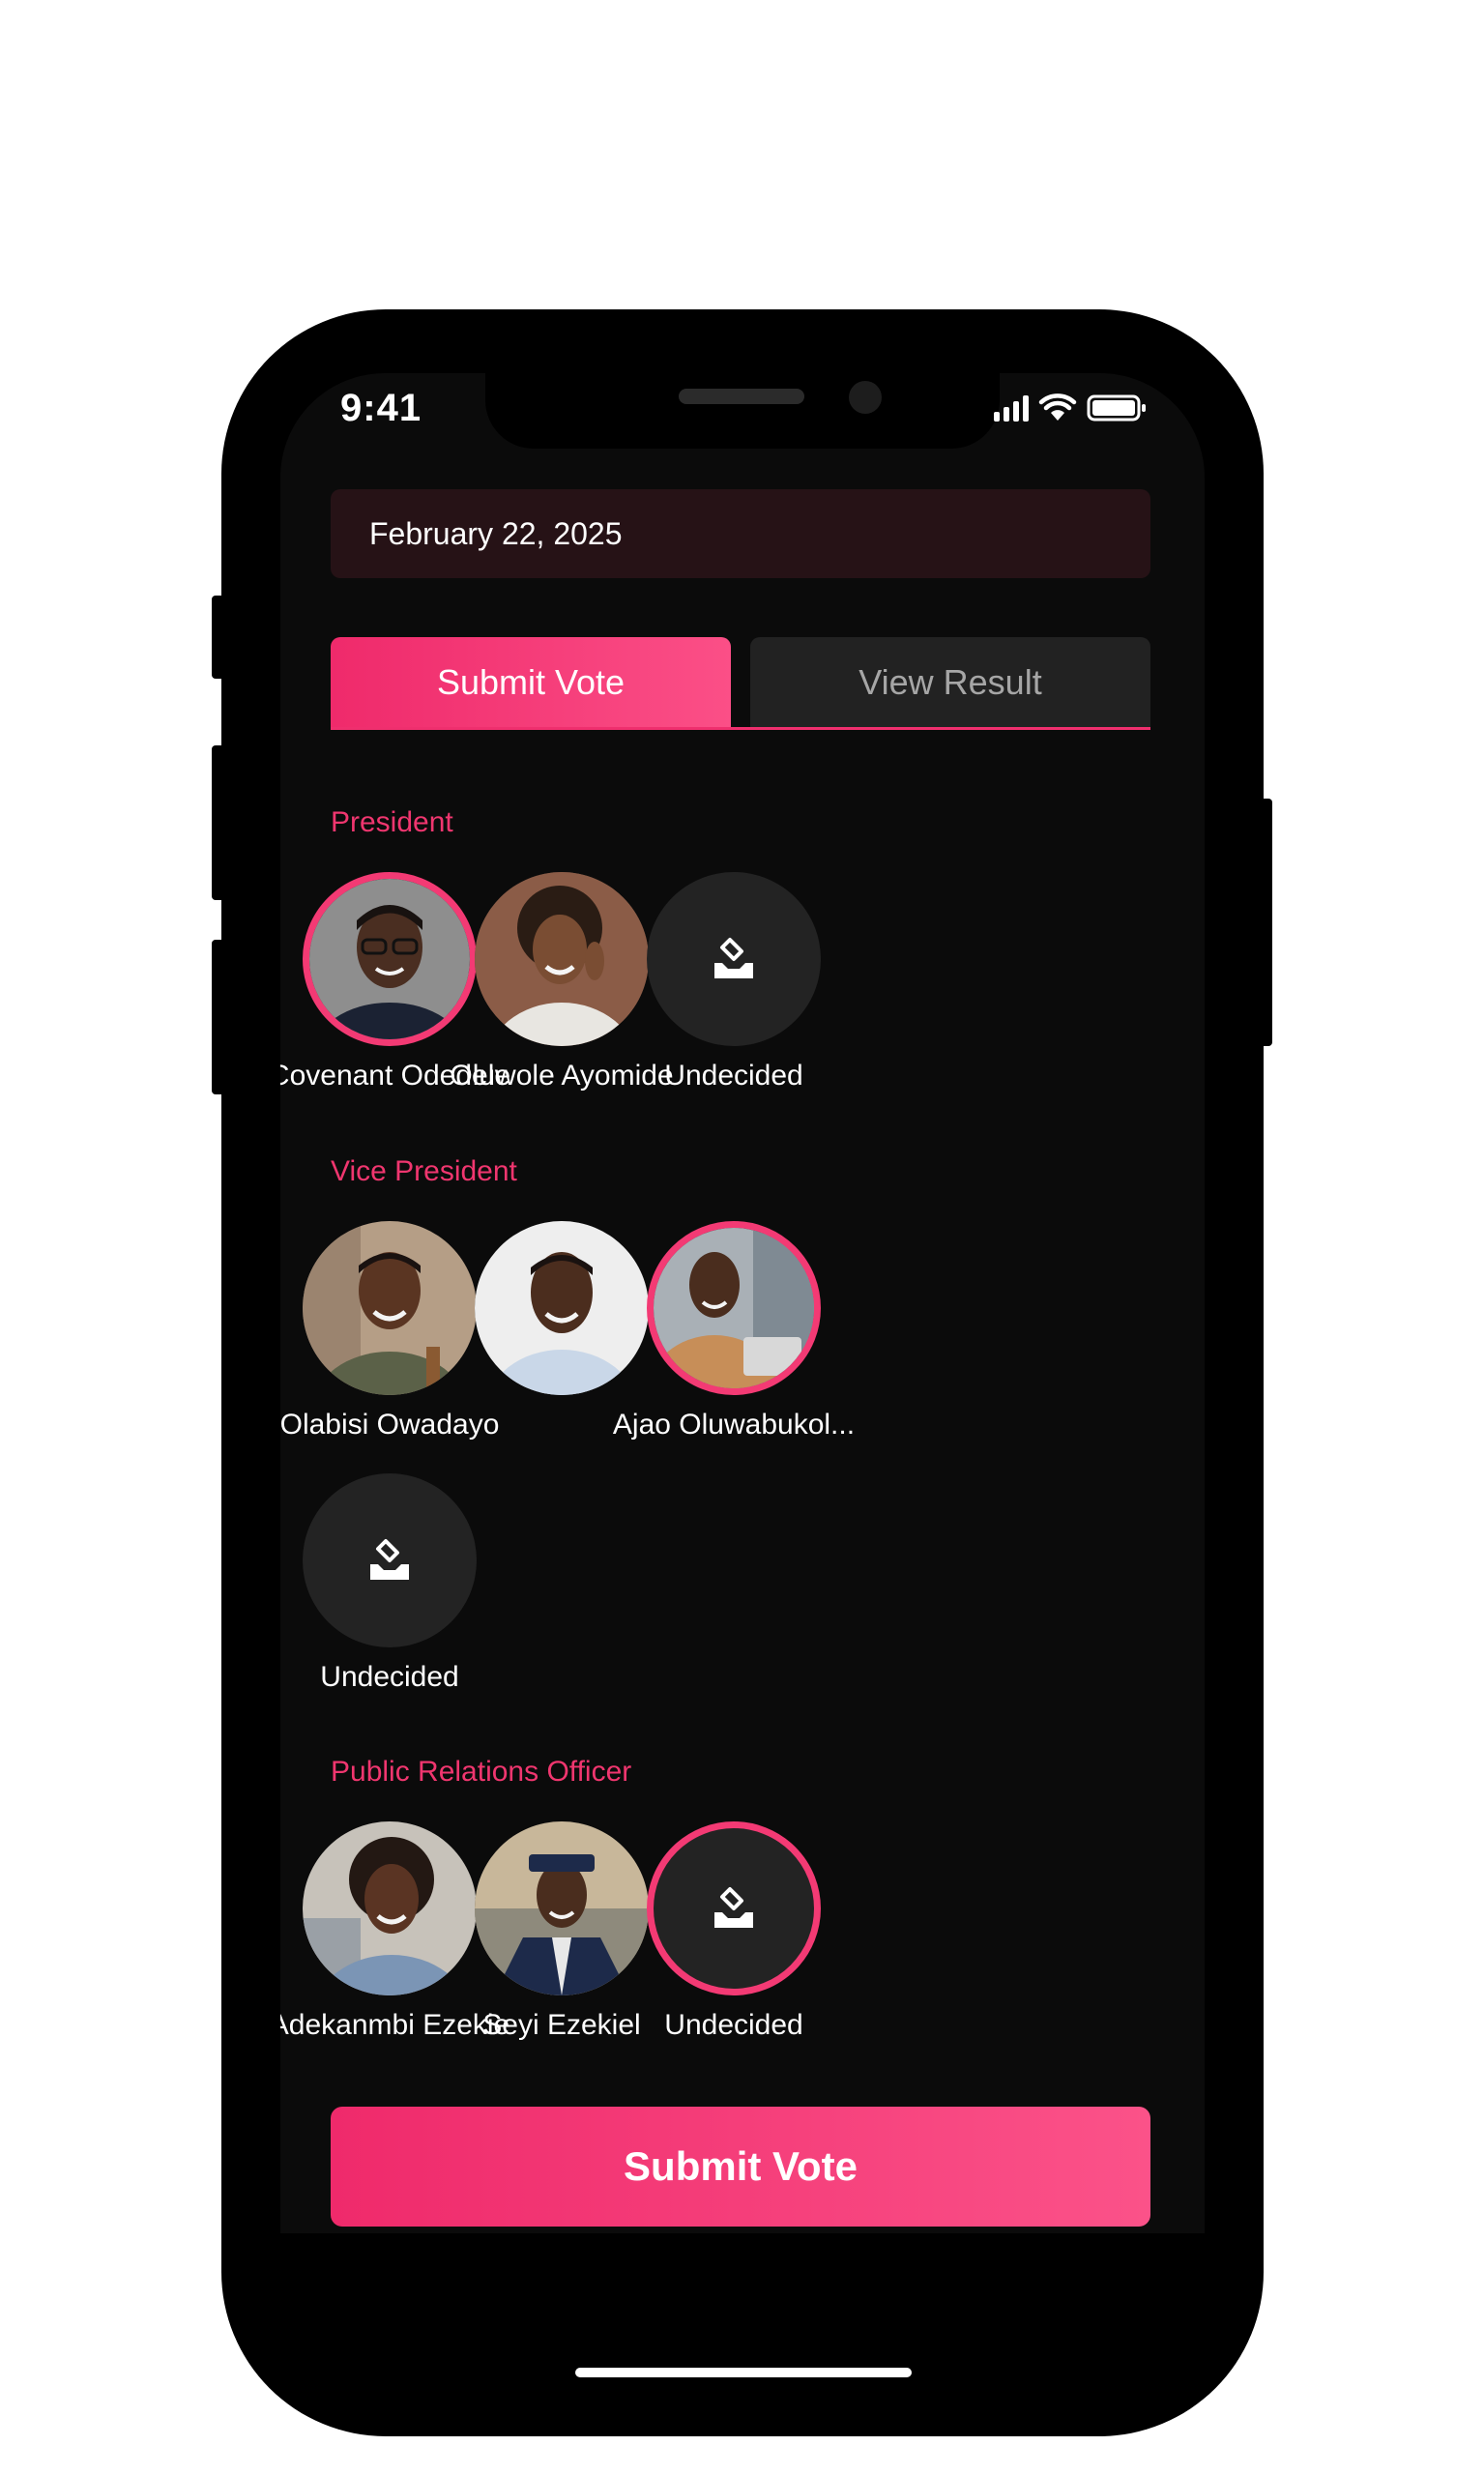 This screenshot has width=1484, height=2475. I want to click on candidate-undecided-president: Undecided, so click(734, 982).